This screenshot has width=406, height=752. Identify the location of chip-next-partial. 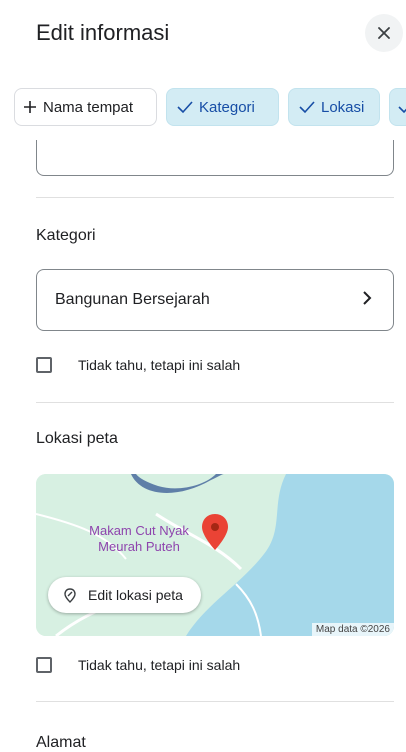
(397, 107).